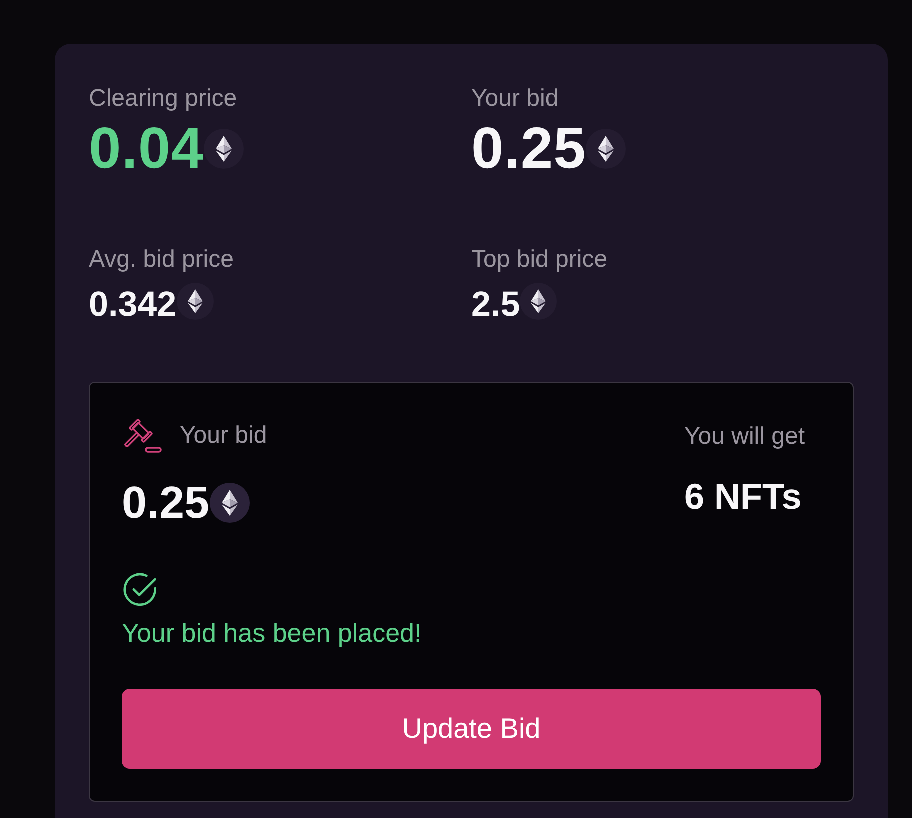 The height and width of the screenshot is (818, 912). I want to click on bid-value: 0.25, so click(166, 503).